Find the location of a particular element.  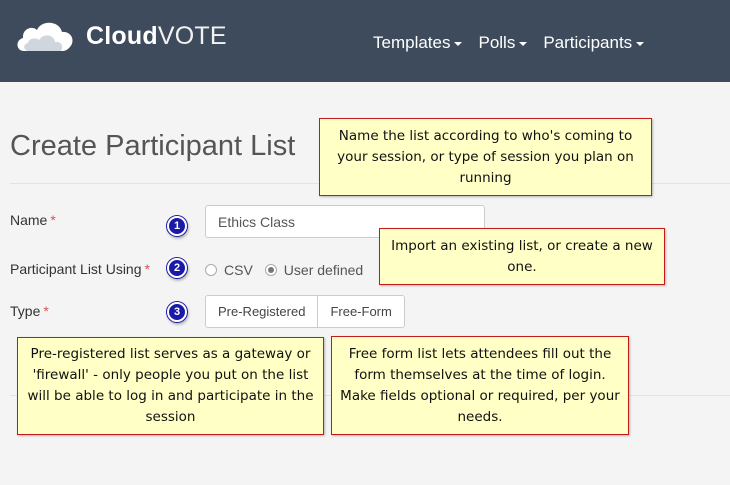

brand-name: CloudVOTE is located at coordinates (156, 35).